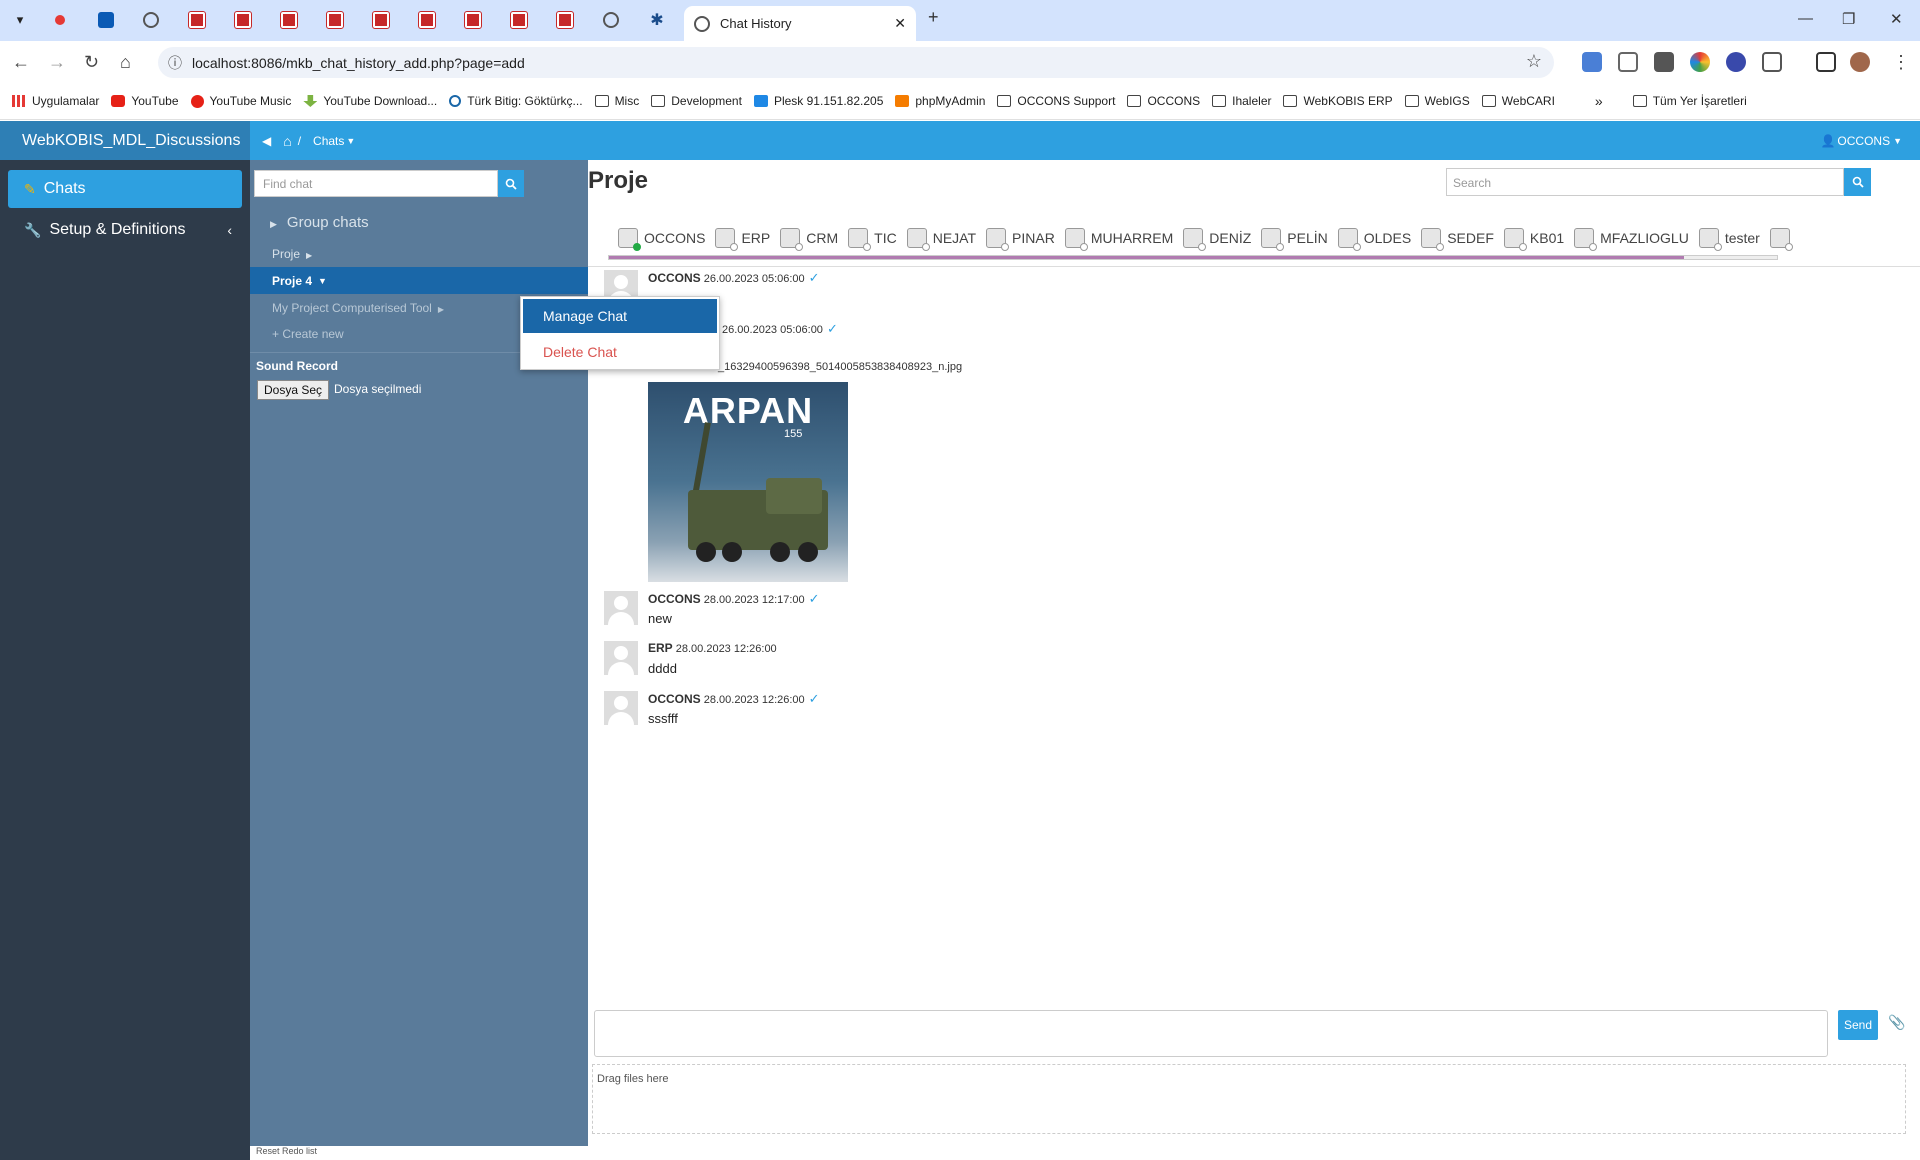 The height and width of the screenshot is (1160, 1920). I want to click on member: PINAR, so click(1020, 239).